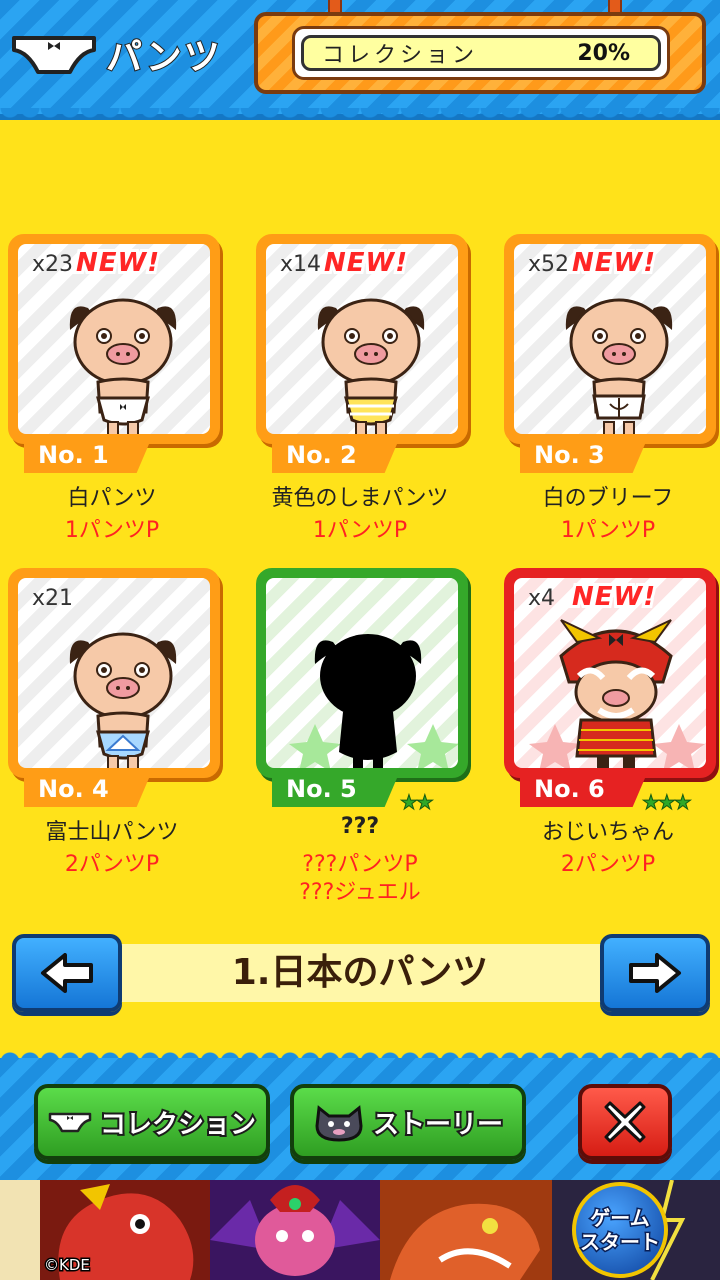  What do you see at coordinates (620, 1218) in the screenshot?
I see `game-start-line1: ゲーム` at bounding box center [620, 1218].